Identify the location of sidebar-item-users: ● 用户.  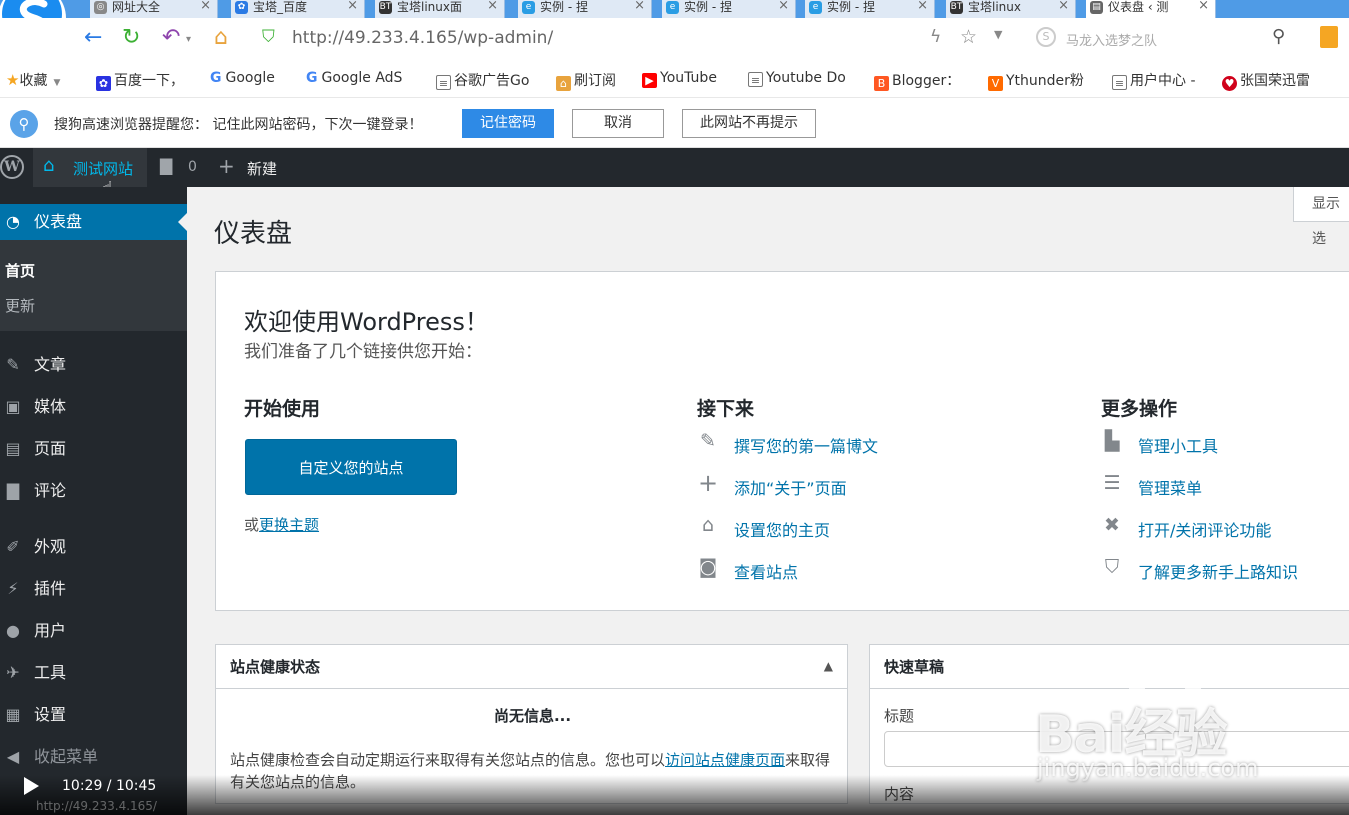
(93, 631).